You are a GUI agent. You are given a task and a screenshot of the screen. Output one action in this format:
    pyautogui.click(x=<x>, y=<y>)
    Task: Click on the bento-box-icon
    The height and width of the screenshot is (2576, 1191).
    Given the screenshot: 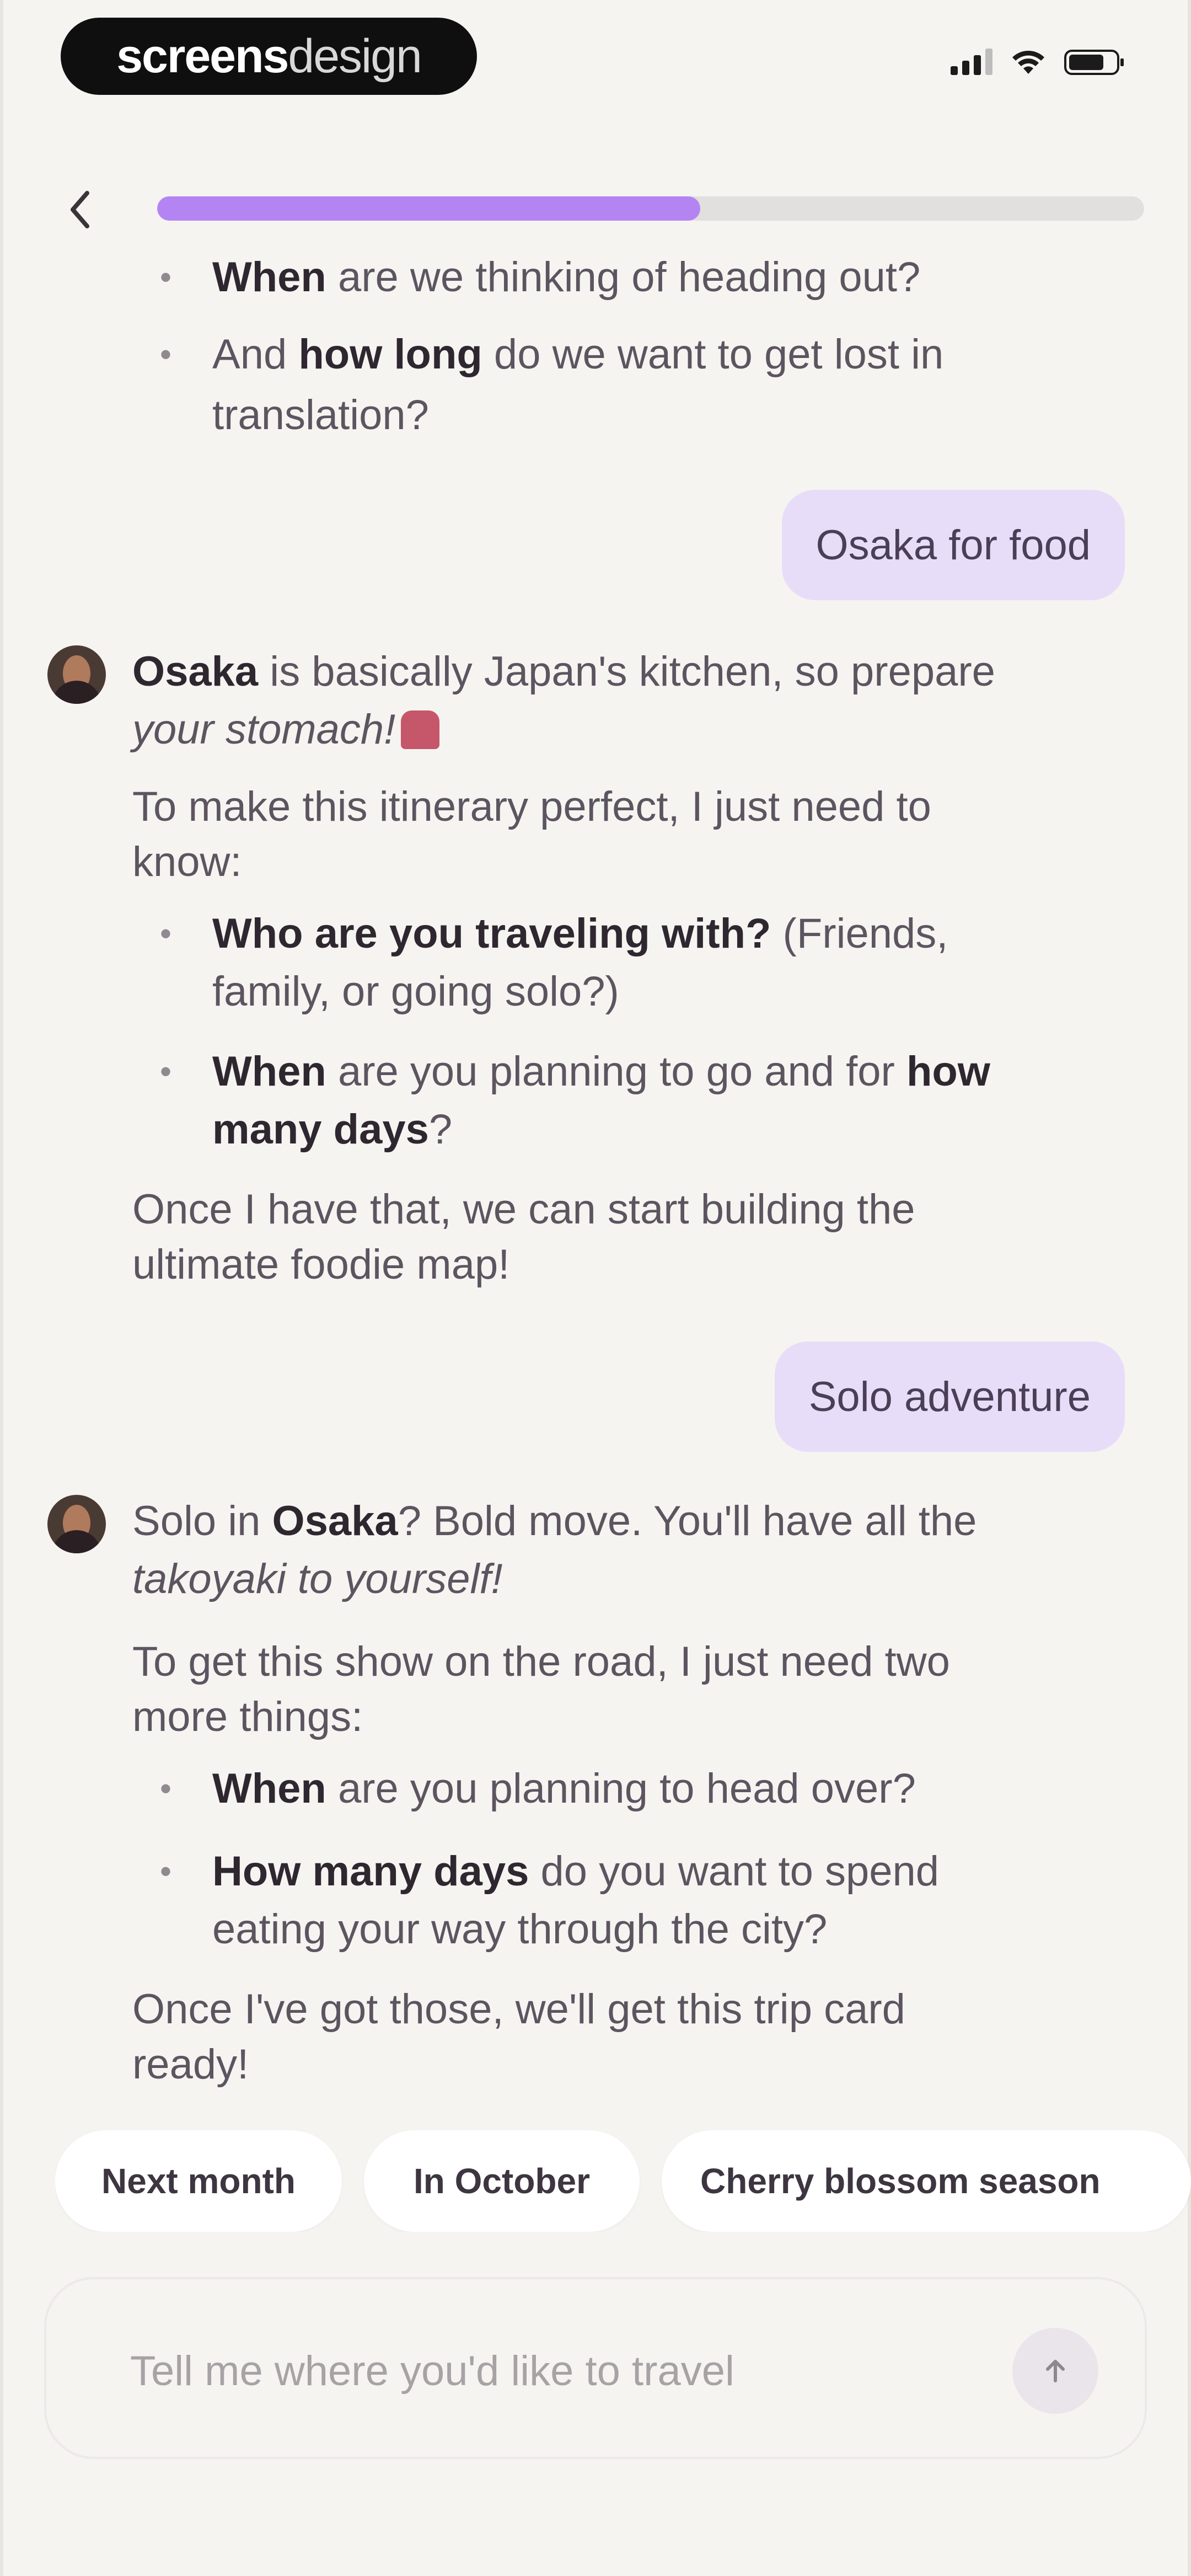 What is the action you would take?
    pyautogui.click(x=420, y=729)
    